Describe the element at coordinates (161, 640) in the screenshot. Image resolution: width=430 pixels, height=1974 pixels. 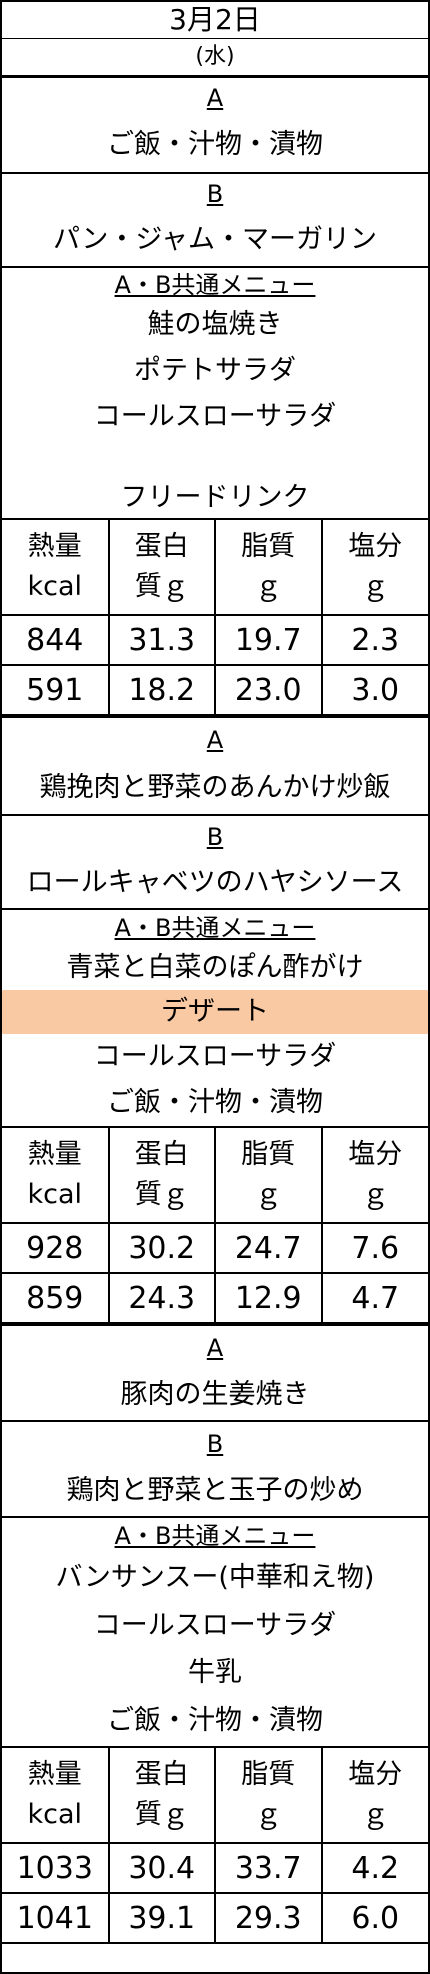
I see `protein-value: 31.3` at that location.